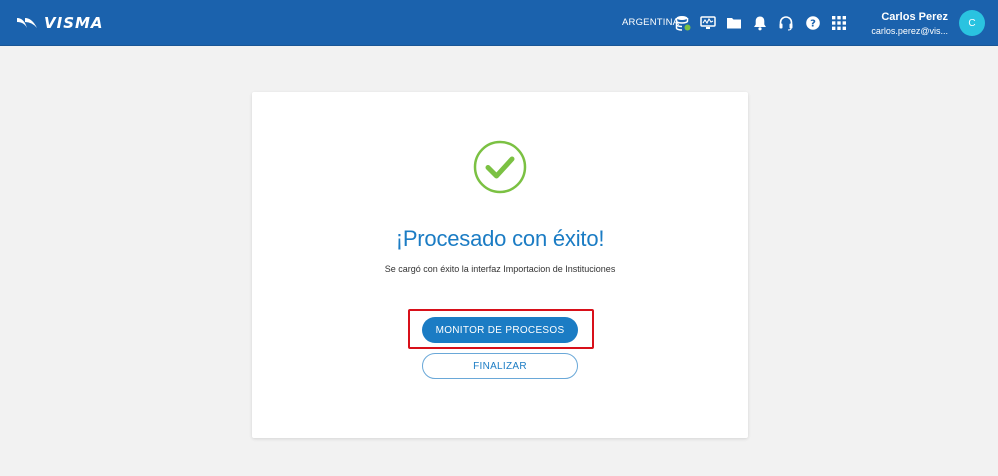  What do you see at coordinates (734, 23) in the screenshot?
I see `folder-icon` at bounding box center [734, 23].